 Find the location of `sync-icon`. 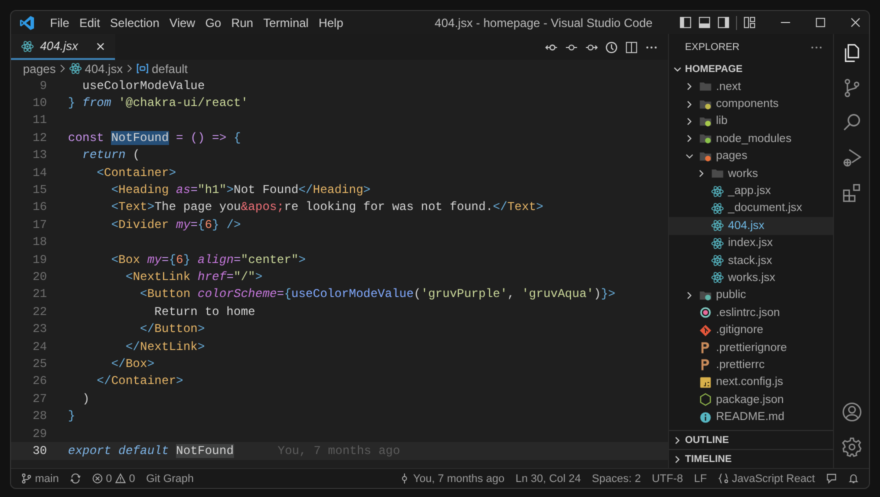

sync-icon is located at coordinates (75, 478).